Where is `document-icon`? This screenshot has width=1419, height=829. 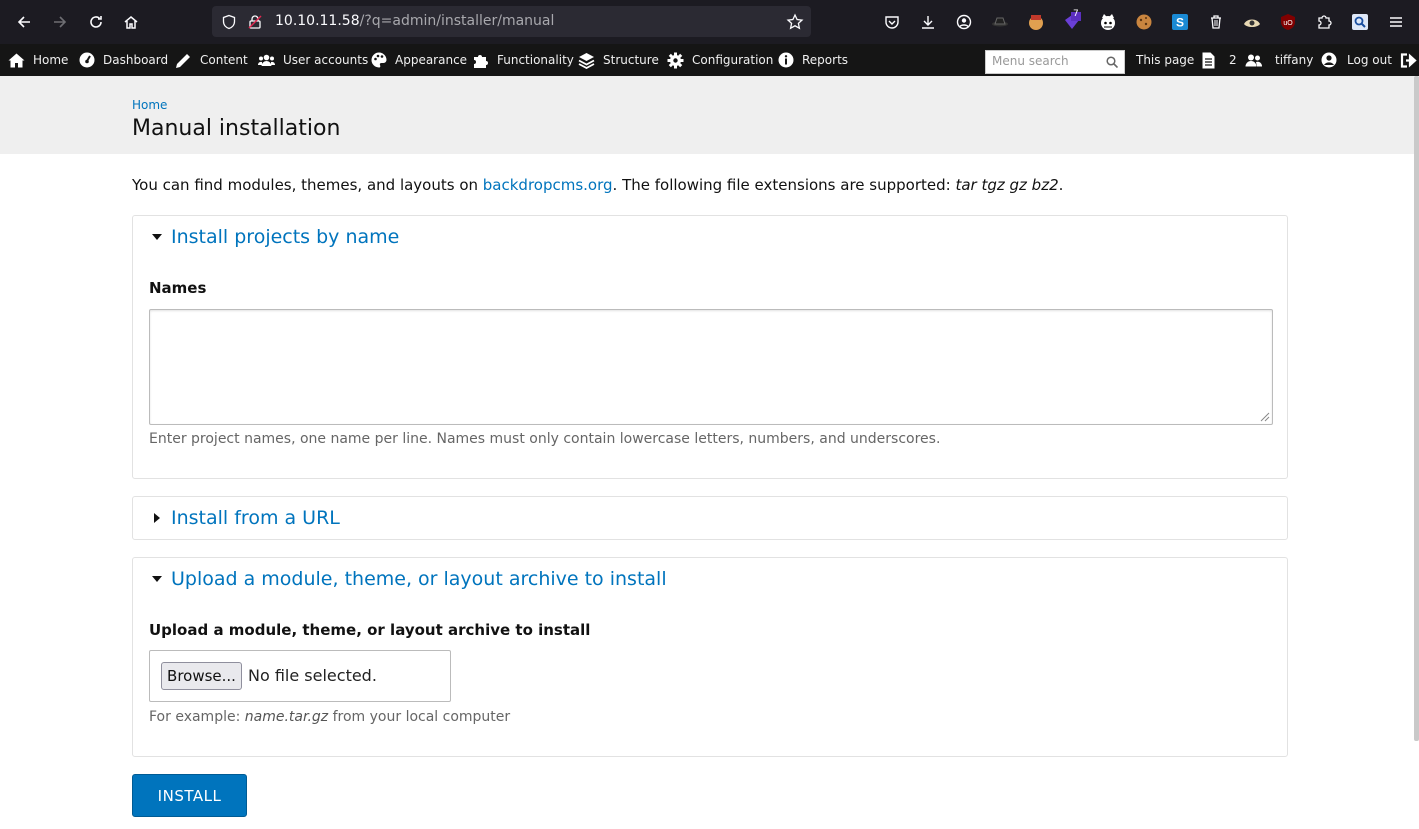 document-icon is located at coordinates (1208, 60).